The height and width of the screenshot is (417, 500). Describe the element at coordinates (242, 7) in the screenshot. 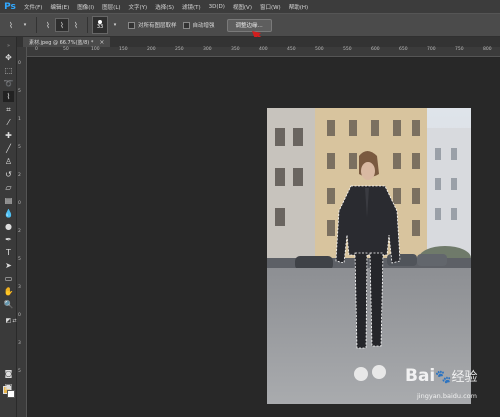

I see `menu-item: 视图(V)` at that location.